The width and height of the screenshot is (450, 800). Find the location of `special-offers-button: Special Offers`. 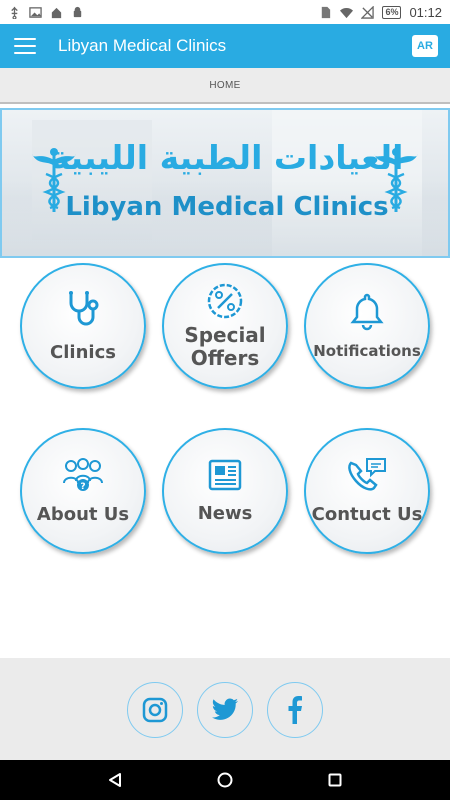

special-offers-button: Special Offers is located at coordinates (225, 326).